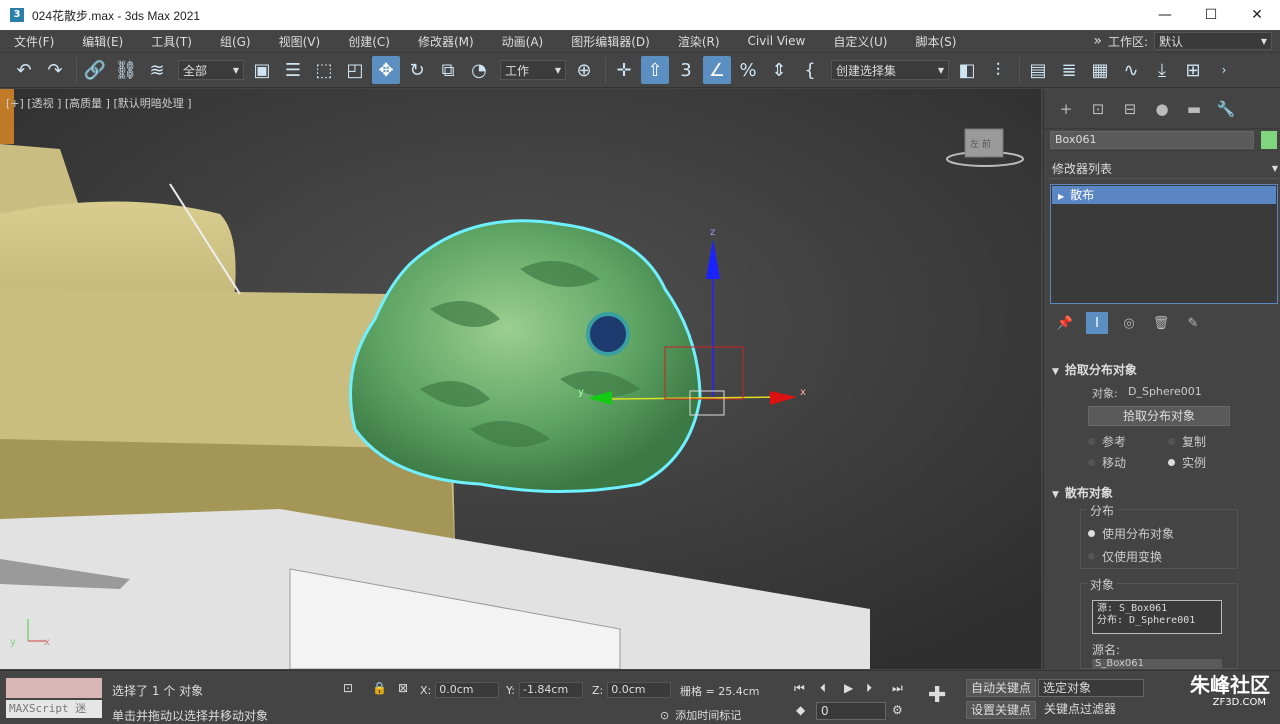  Describe the element at coordinates (799, 688) in the screenshot. I see `go-to-start-icon: ⏮` at that location.